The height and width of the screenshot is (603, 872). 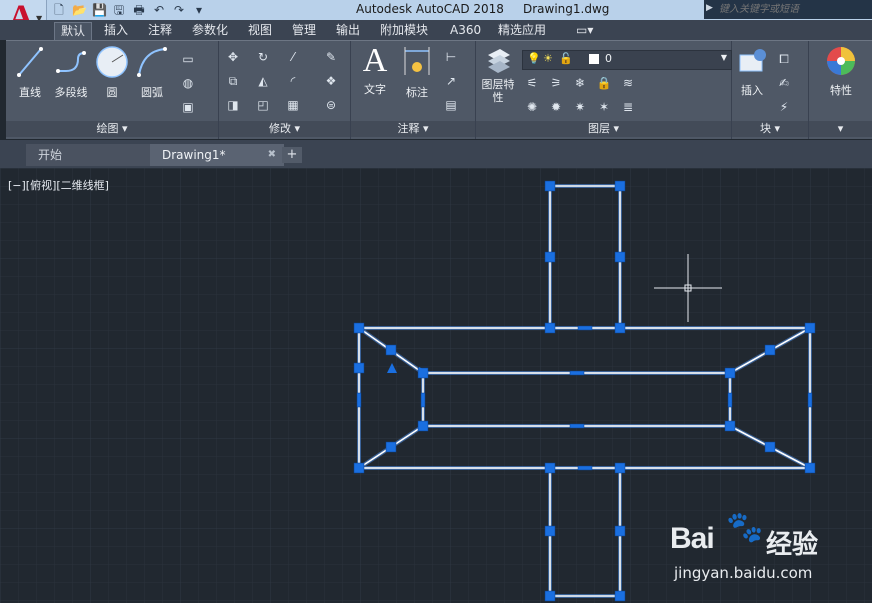 What do you see at coordinates (293, 105) in the screenshot?
I see `array-icon: ▦` at bounding box center [293, 105].